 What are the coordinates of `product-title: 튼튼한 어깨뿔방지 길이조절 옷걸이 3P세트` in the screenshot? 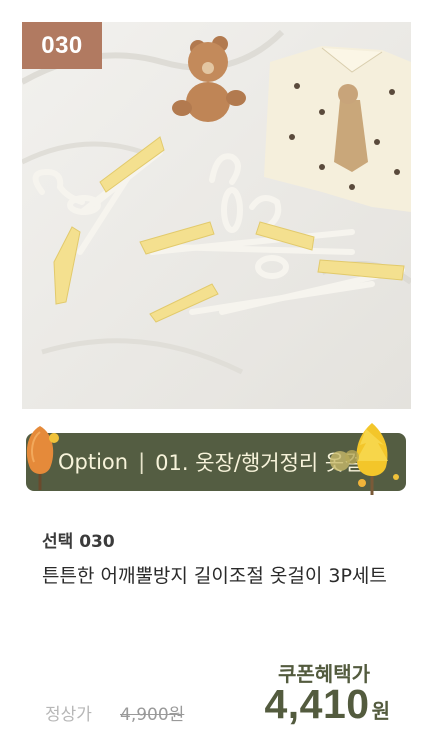 It's located at (222, 576).